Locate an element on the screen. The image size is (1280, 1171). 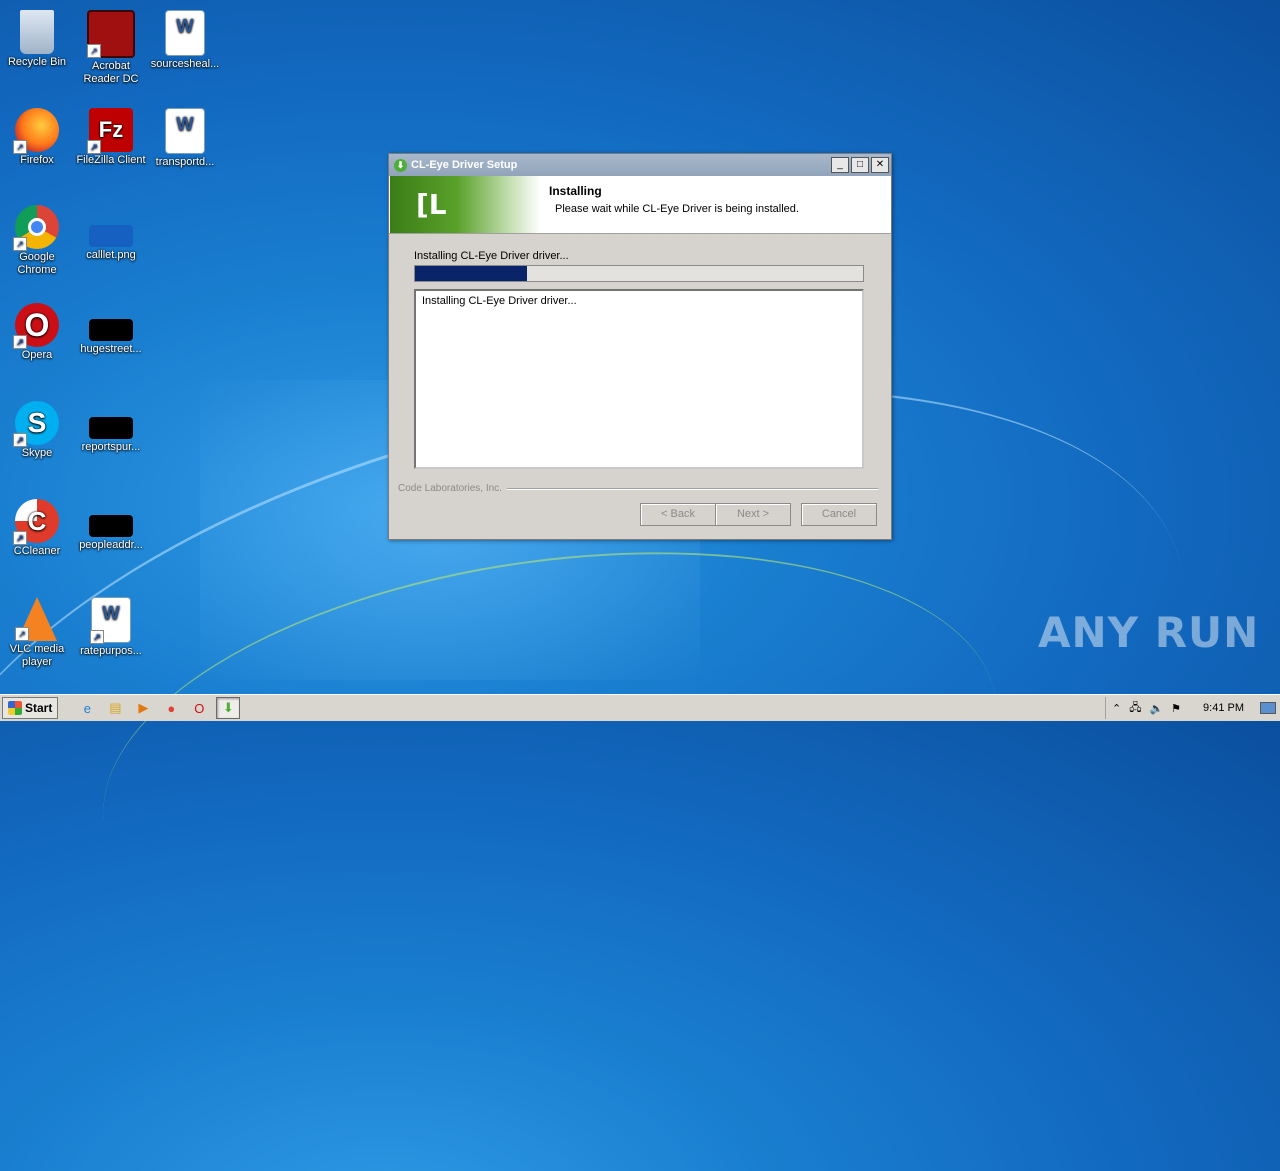
network-icon: 🖧 is located at coordinates (1135, 708).